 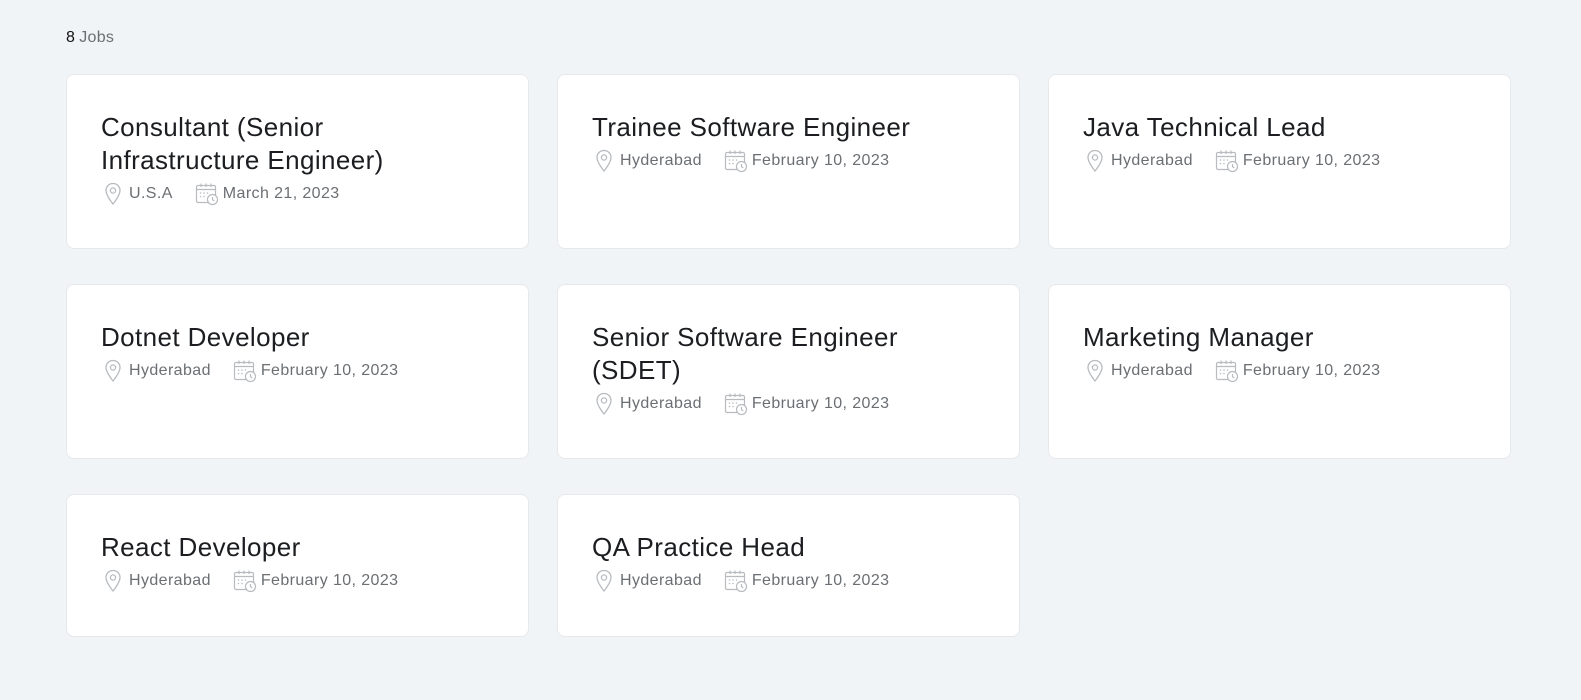 I want to click on jobs-count: 8 Jobs, so click(x=90, y=38).